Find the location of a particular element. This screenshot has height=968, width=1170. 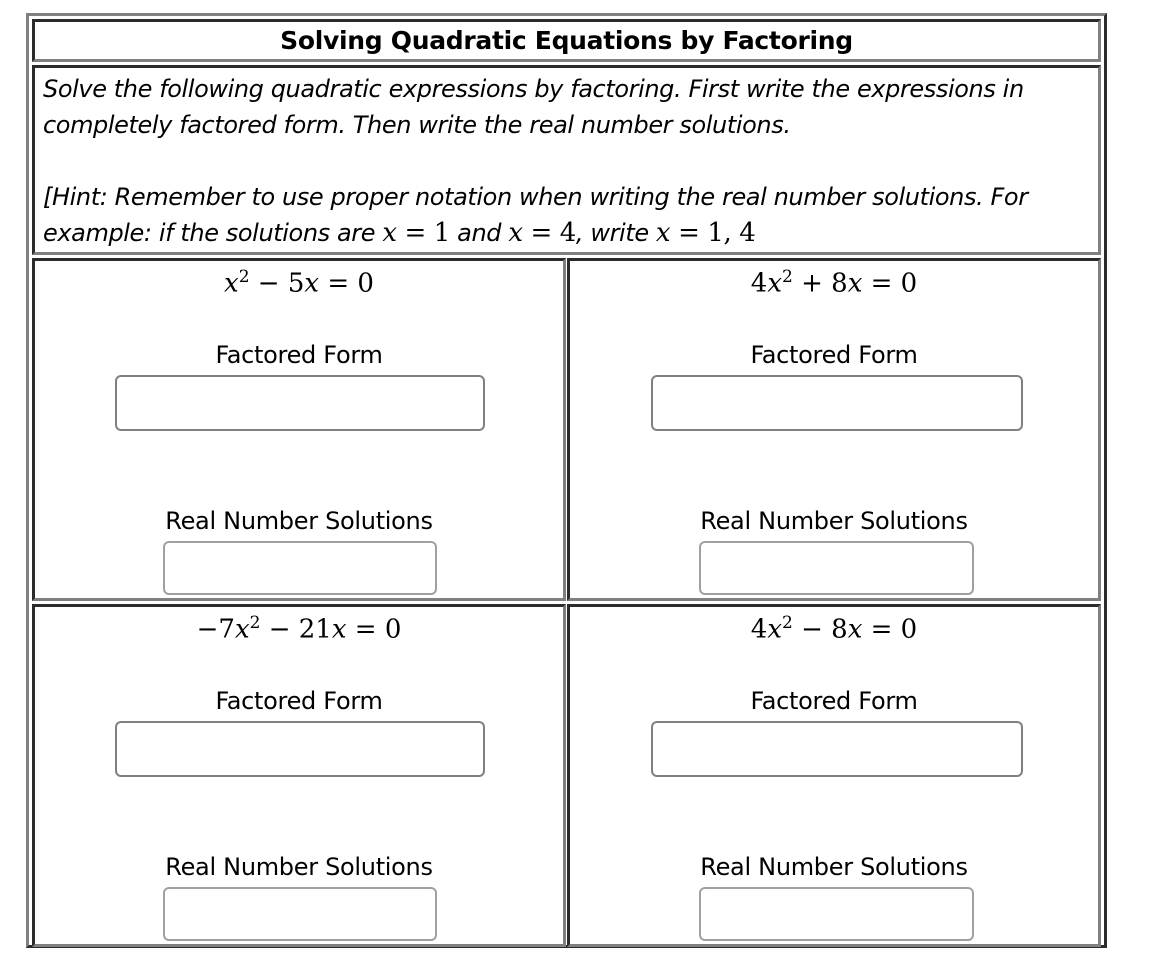

worksheet-title: Solving Quadratic Equations by Factoring is located at coordinates (566, 40).